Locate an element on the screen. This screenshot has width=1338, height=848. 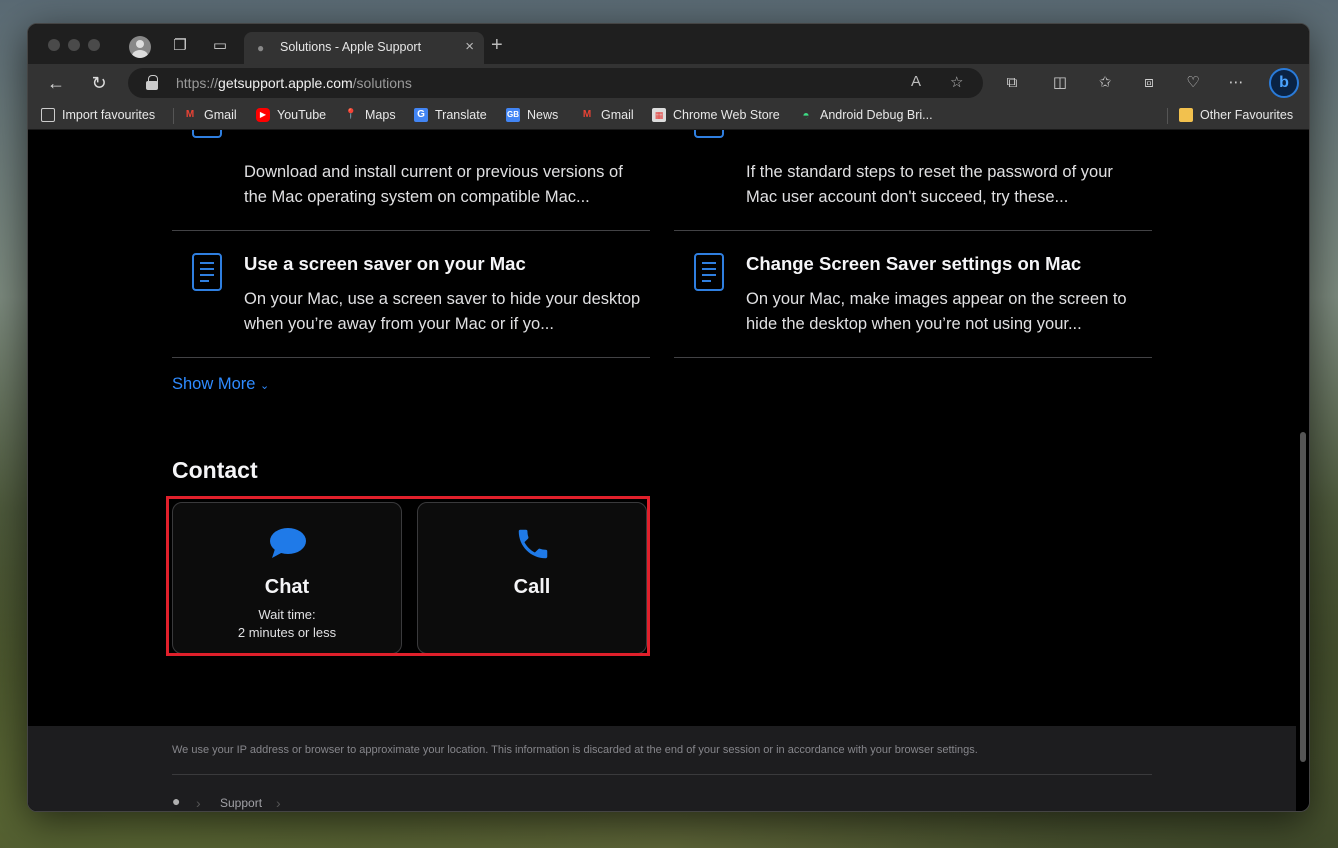
bookmark-other-favourites: Other Favourites is located at coordinates (1236, 115).